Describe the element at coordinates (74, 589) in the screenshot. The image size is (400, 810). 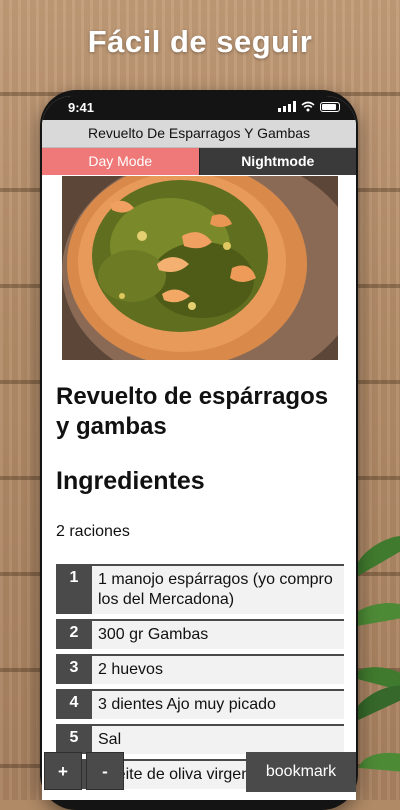
I see `ingredient-number: 1` at that location.